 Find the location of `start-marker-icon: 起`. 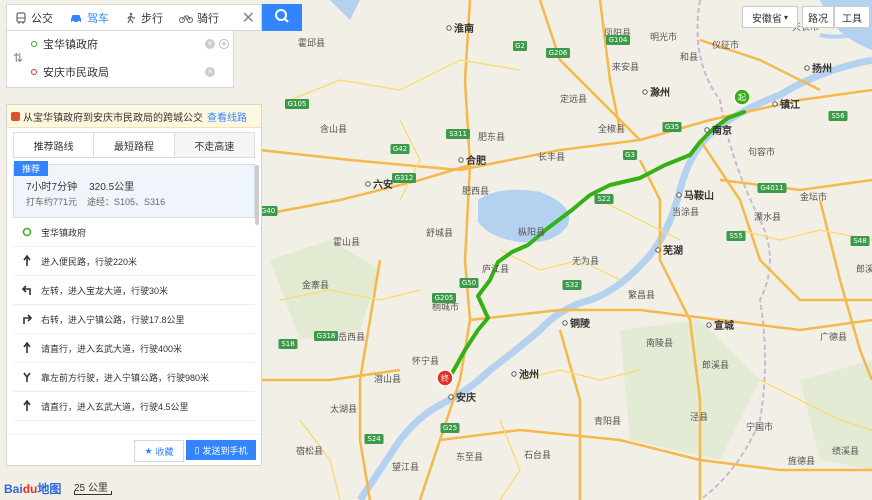

start-marker-icon: 起 is located at coordinates (742, 97).